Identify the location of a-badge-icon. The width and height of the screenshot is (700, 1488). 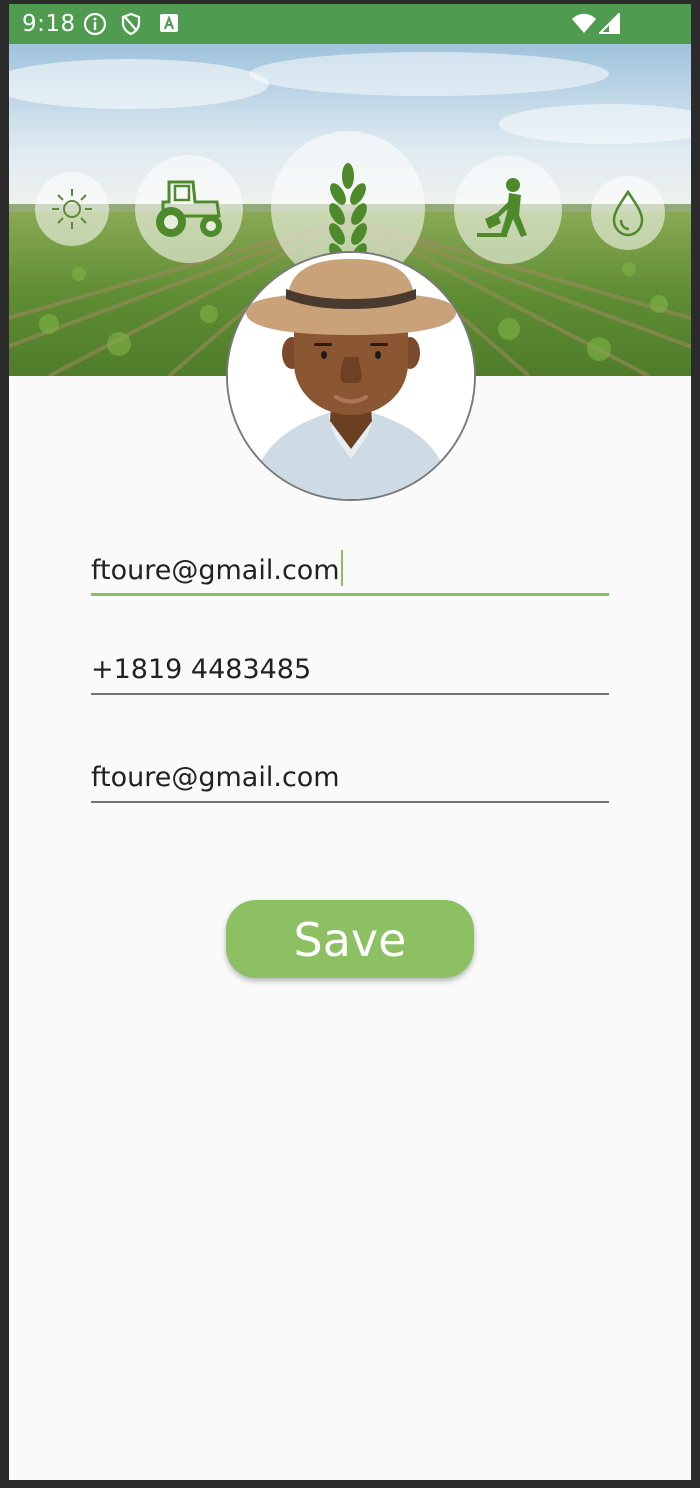
(169, 25).